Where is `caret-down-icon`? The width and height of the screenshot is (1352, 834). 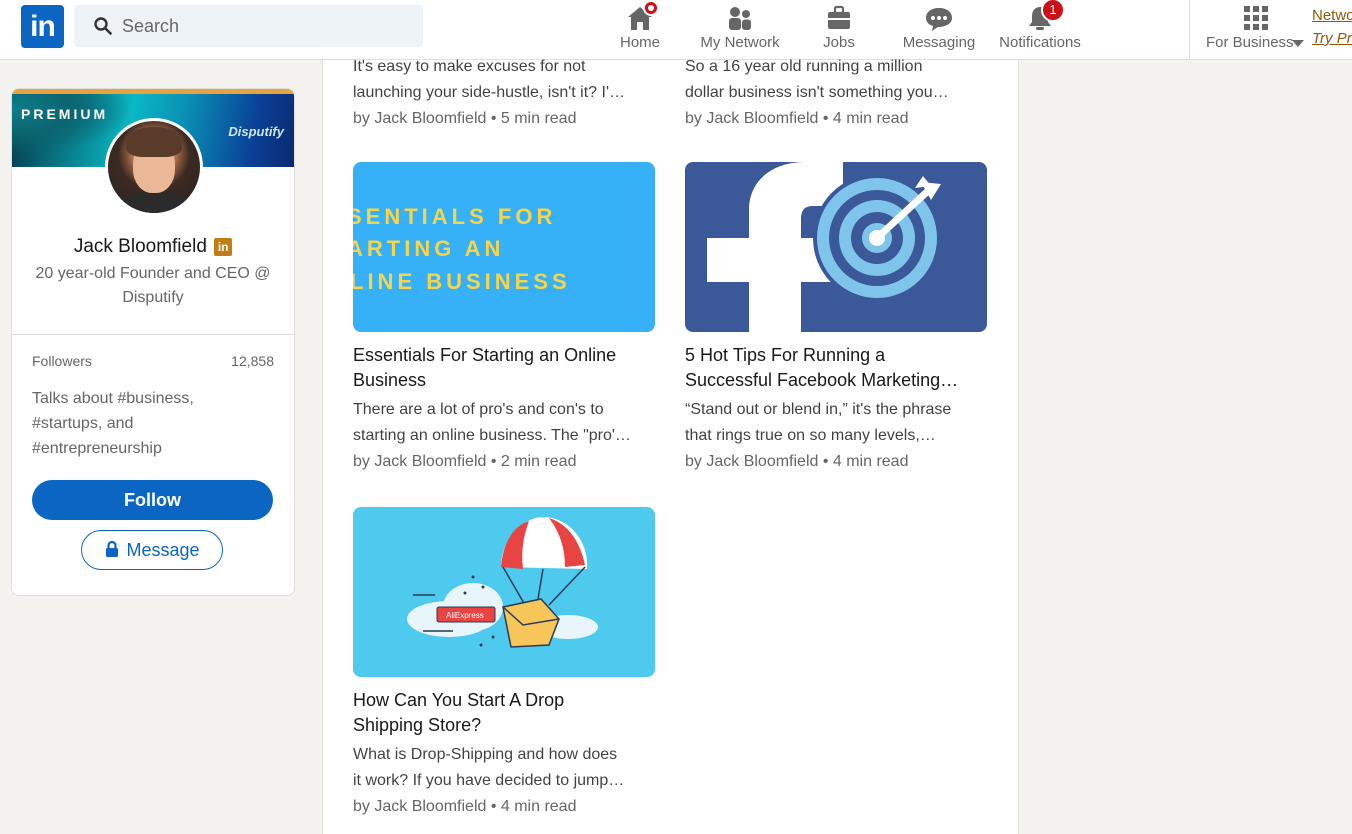 caret-down-icon is located at coordinates (1298, 43).